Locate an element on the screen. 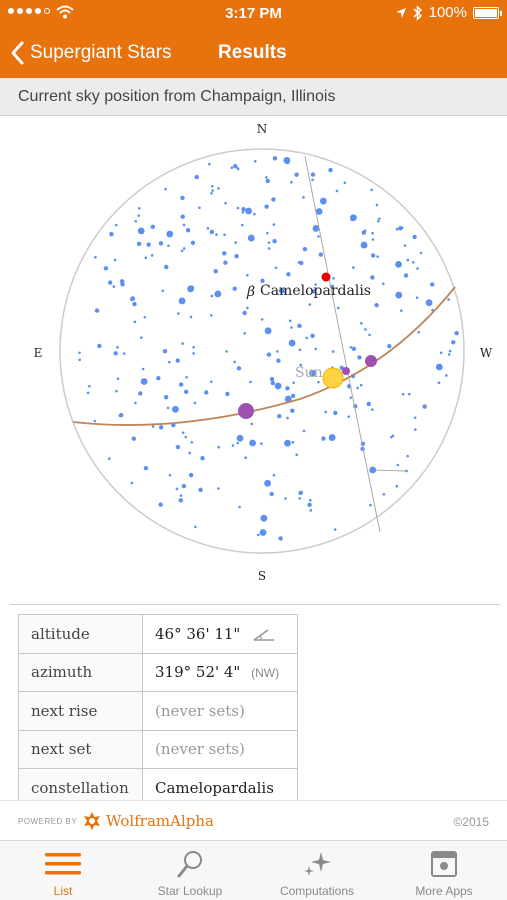  tab-list: List is located at coordinates (63, 870).